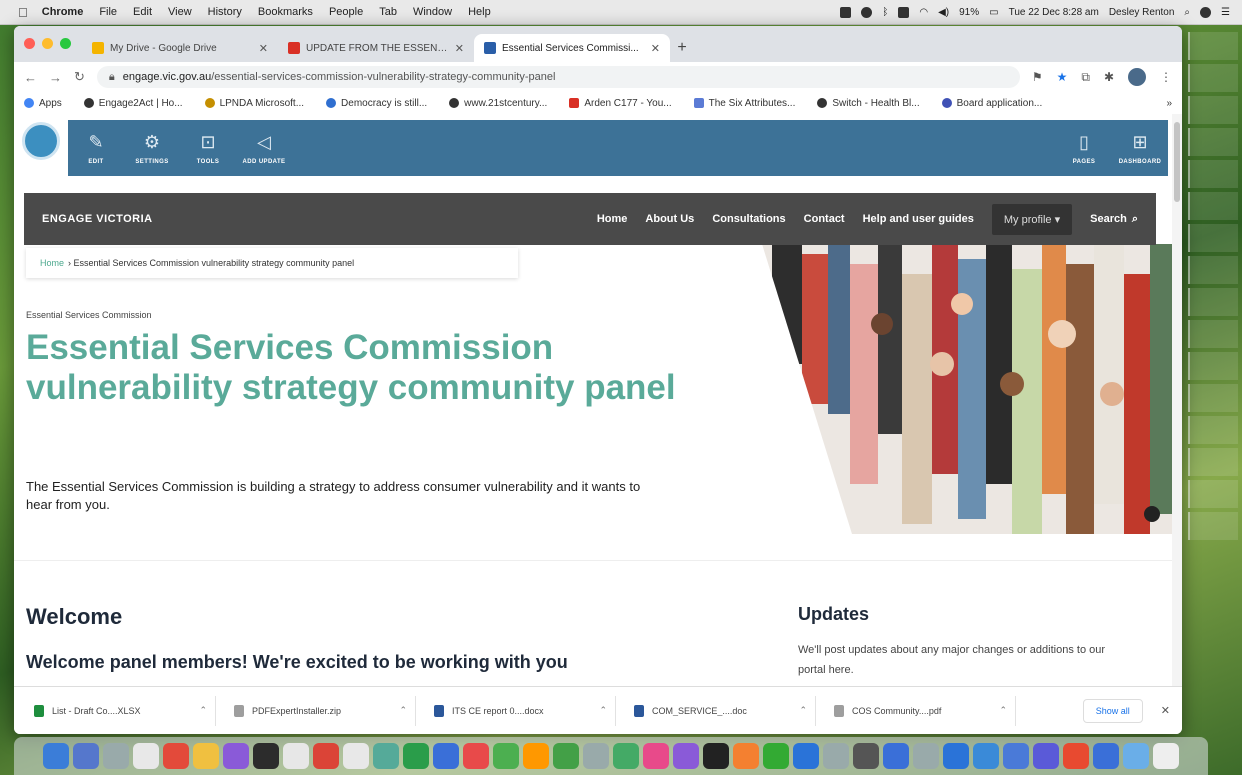 This screenshot has height=775, width=1242. What do you see at coordinates (1037, 77) in the screenshot?
I see `translate-icon: ⚑` at bounding box center [1037, 77].